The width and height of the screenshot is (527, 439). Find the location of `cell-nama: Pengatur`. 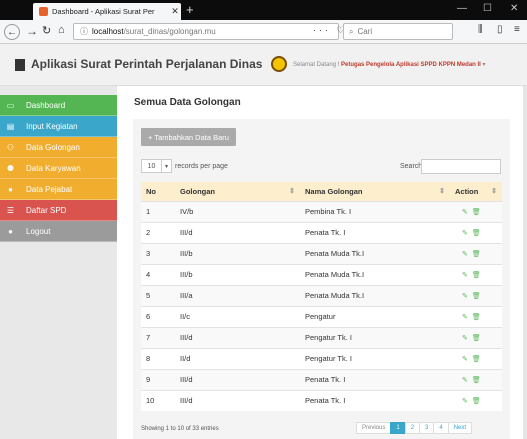

cell-nama: Pengatur is located at coordinates (375, 316).